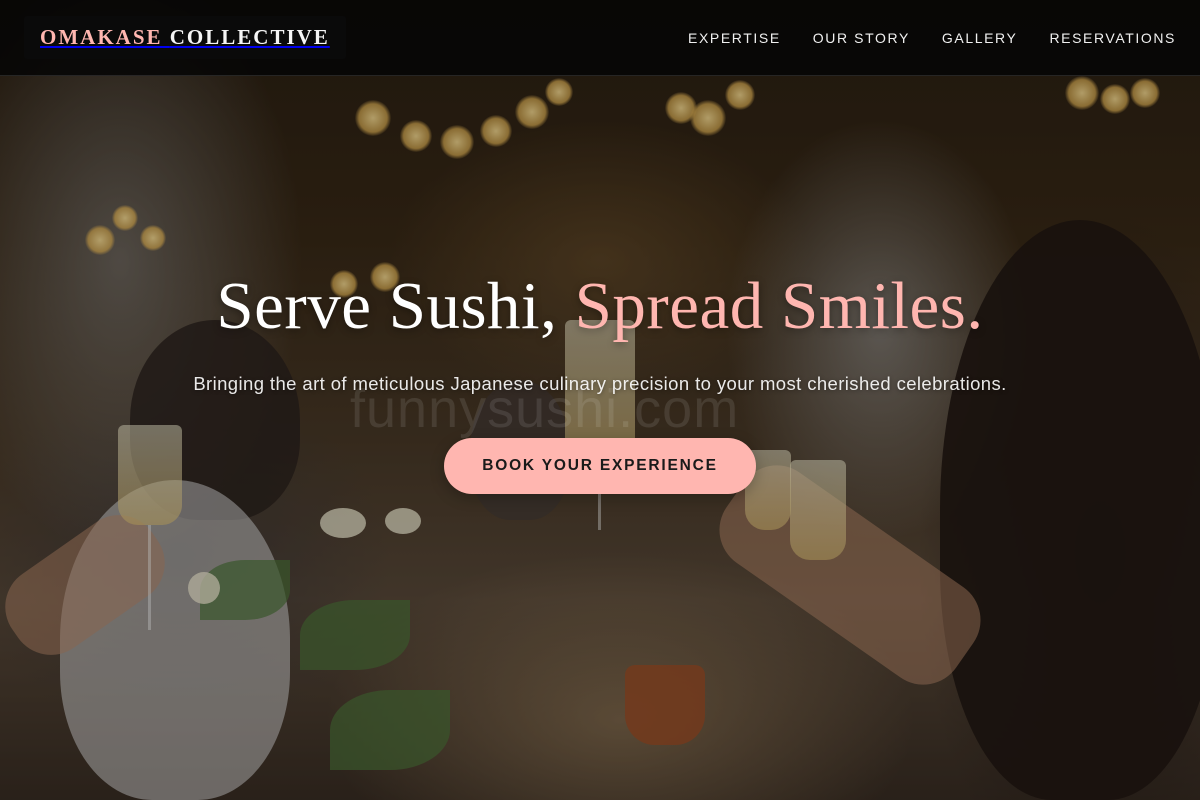 The height and width of the screenshot is (800, 1200). Describe the element at coordinates (600, 465) in the screenshot. I see `book-experience-button: BOOK YOUR EXPERIENCE` at that location.